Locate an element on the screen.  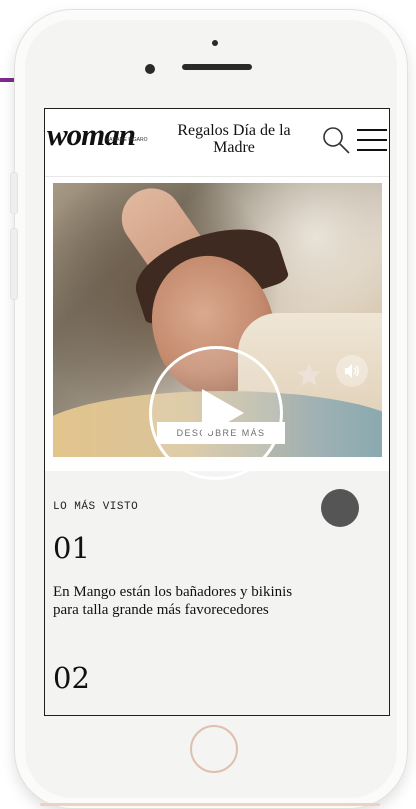
rank-number: 02 is located at coordinates (71, 678).